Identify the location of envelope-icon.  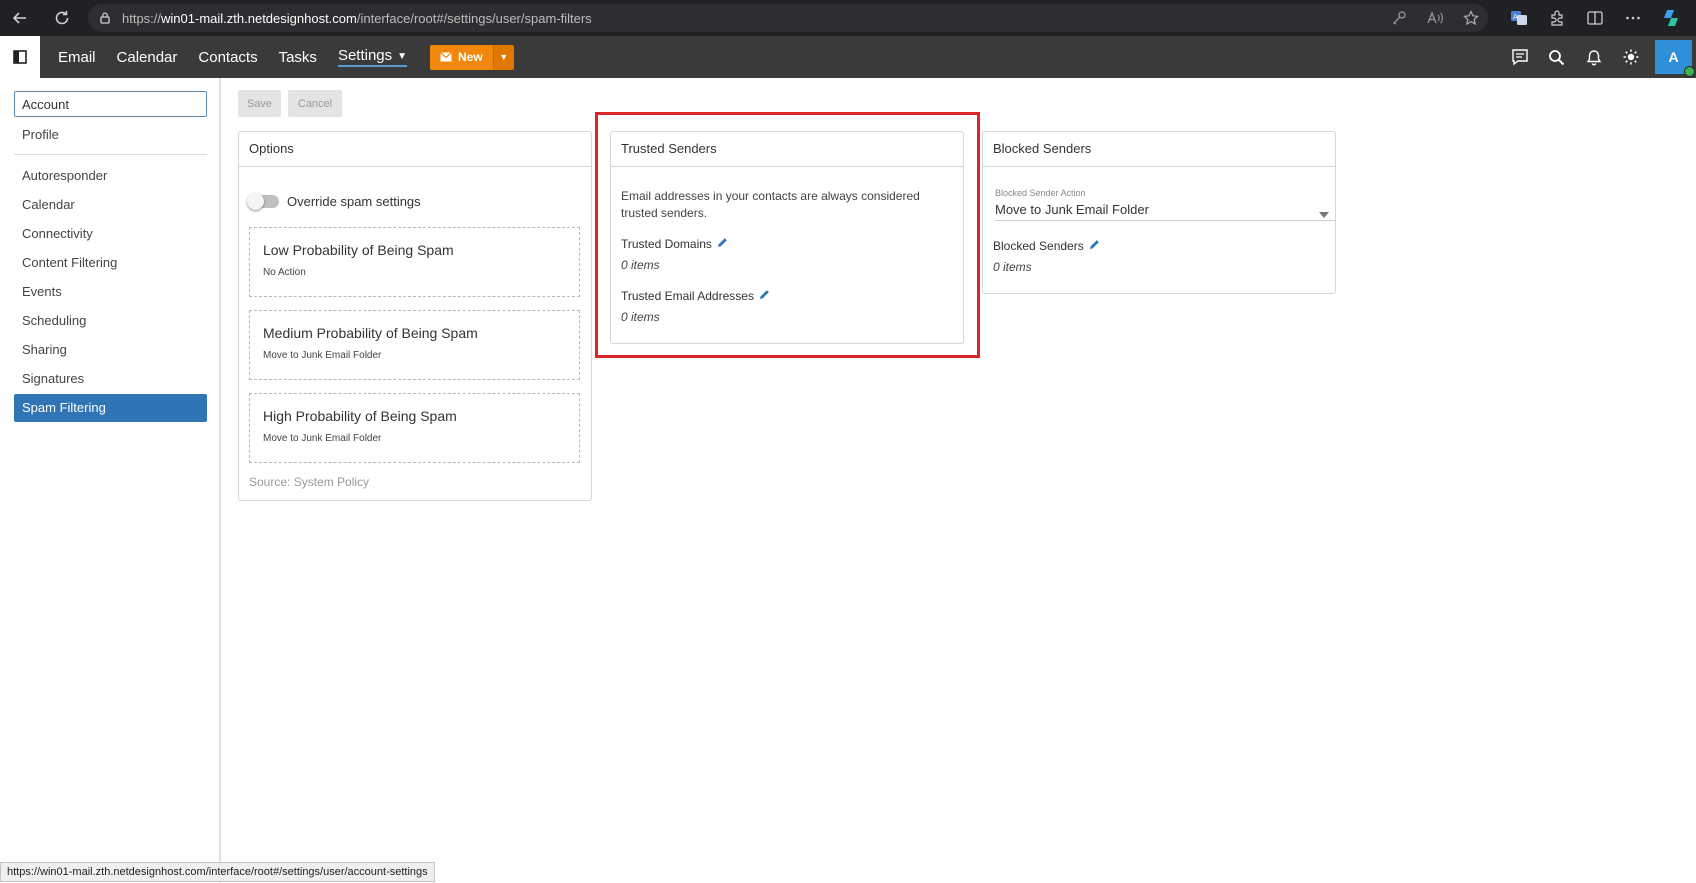
(446, 57).